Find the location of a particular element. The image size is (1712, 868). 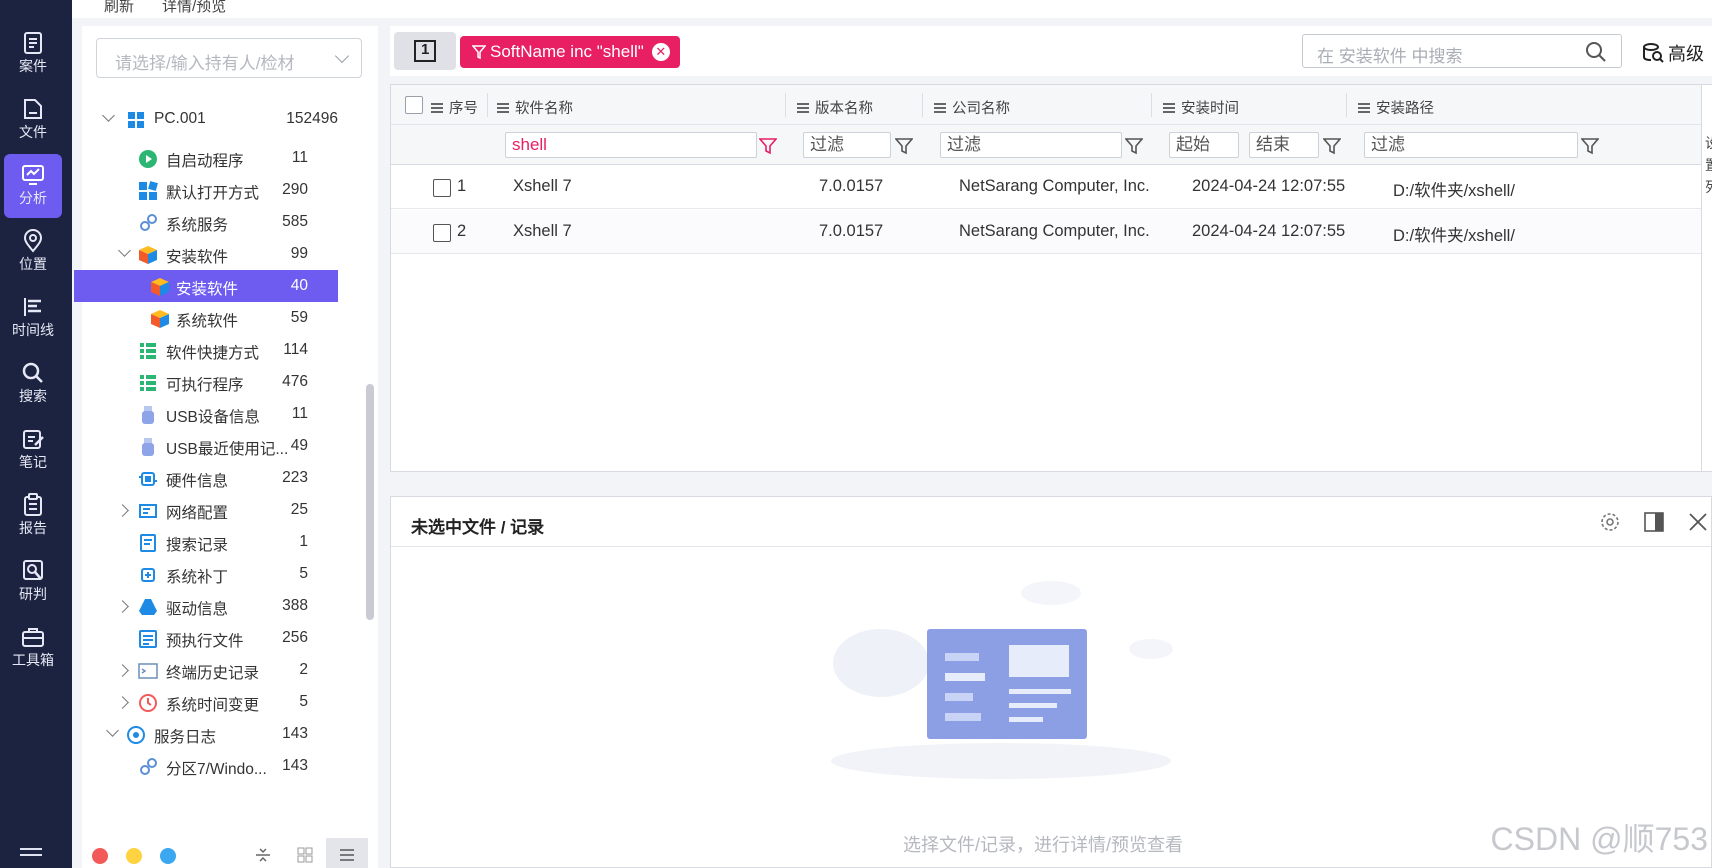

tree-item-time-change: 系统时间变更 5 is located at coordinates (222, 702).